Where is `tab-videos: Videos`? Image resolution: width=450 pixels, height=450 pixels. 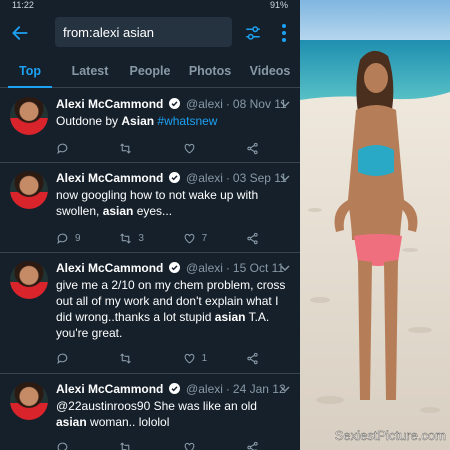 tab-videos: Videos is located at coordinates (270, 72).